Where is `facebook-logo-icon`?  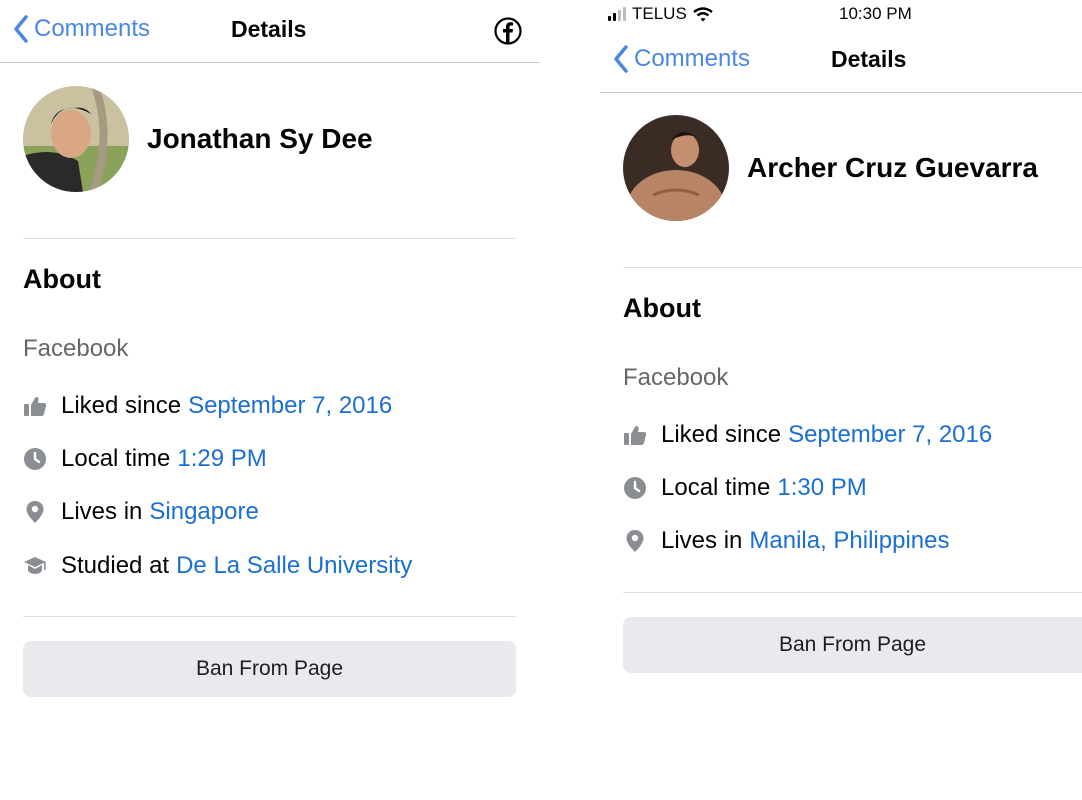 facebook-logo-icon is located at coordinates (508, 31).